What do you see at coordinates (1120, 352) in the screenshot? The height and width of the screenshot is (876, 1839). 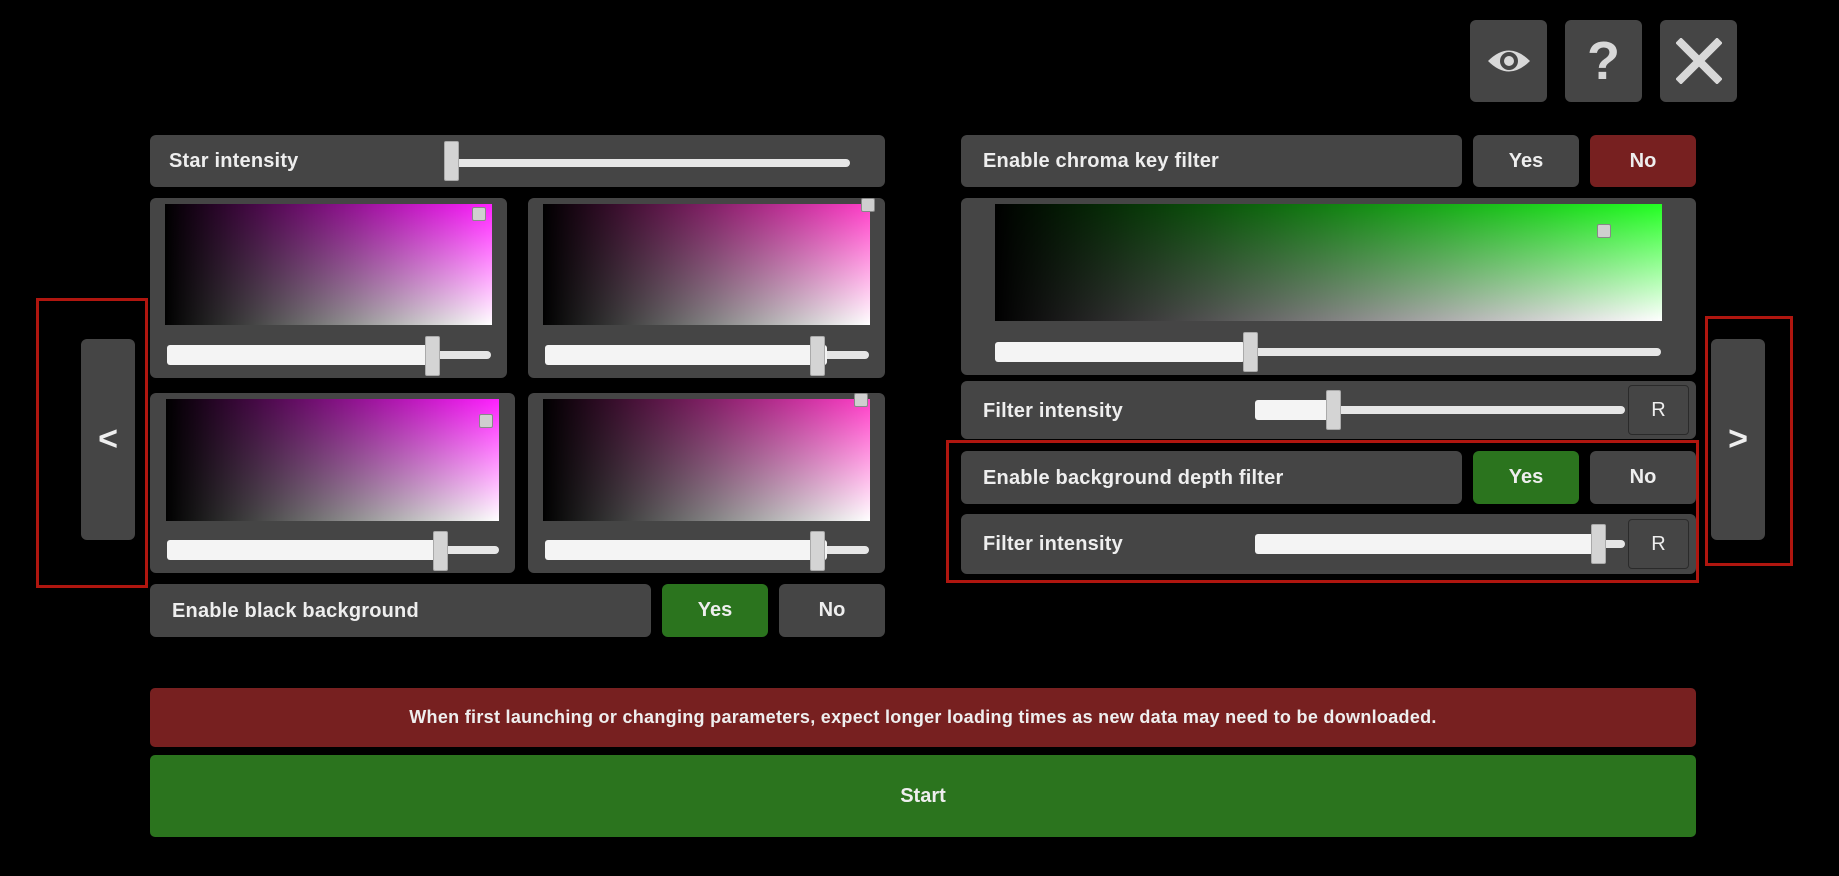 I see `chroma-hue-fill` at bounding box center [1120, 352].